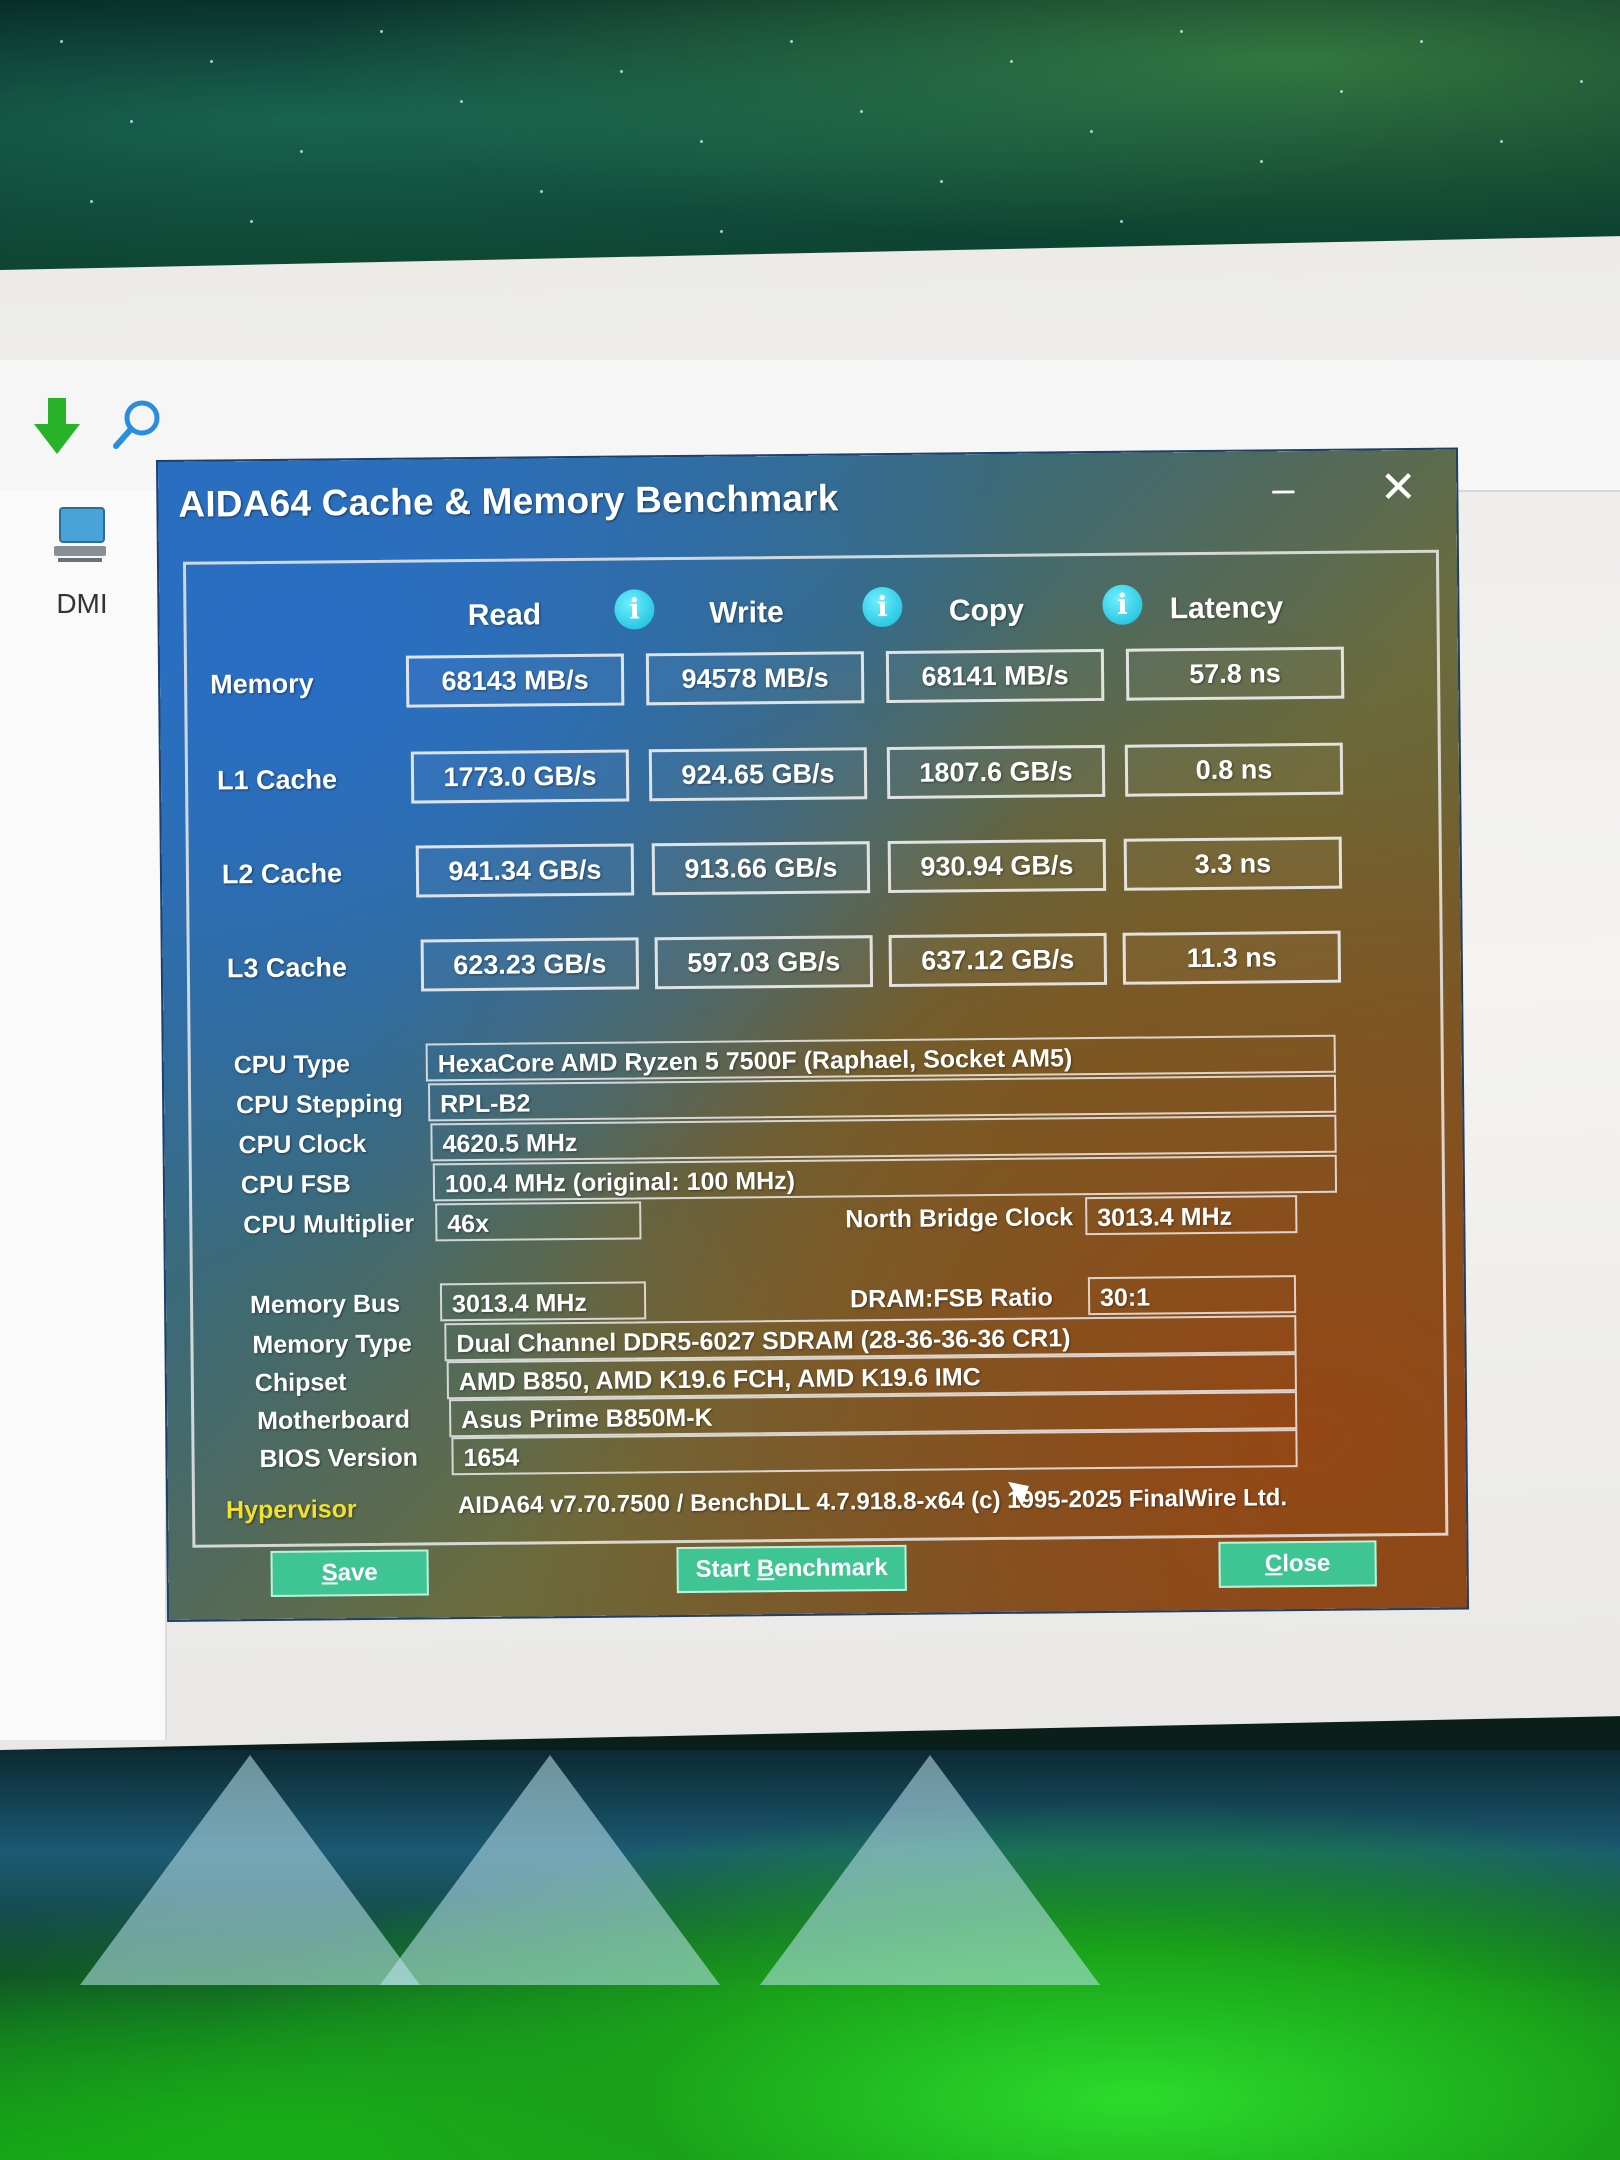 Image resolution: width=1620 pixels, height=2160 pixels. What do you see at coordinates (300, 1383) in the screenshot?
I see `chipset-label: Chipset` at bounding box center [300, 1383].